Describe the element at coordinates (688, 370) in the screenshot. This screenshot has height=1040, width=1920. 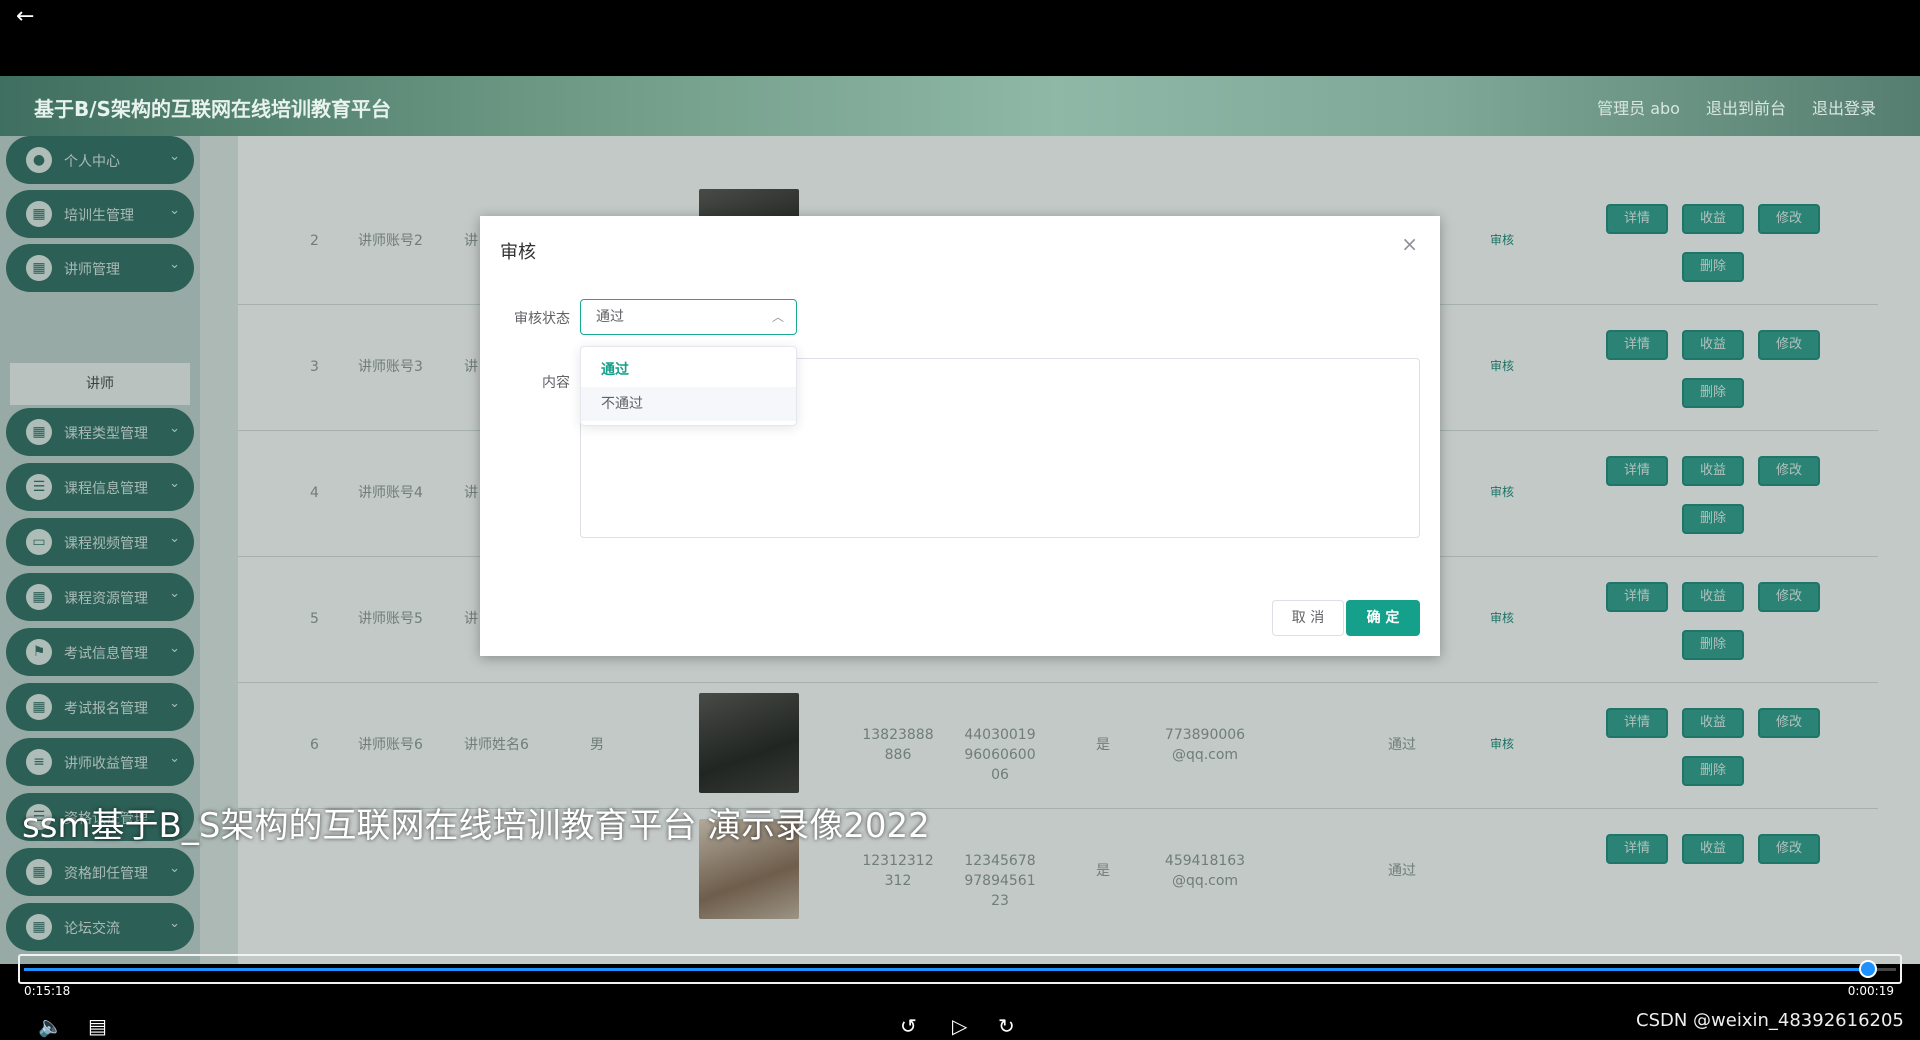
I see `option-pass: 通过` at that location.